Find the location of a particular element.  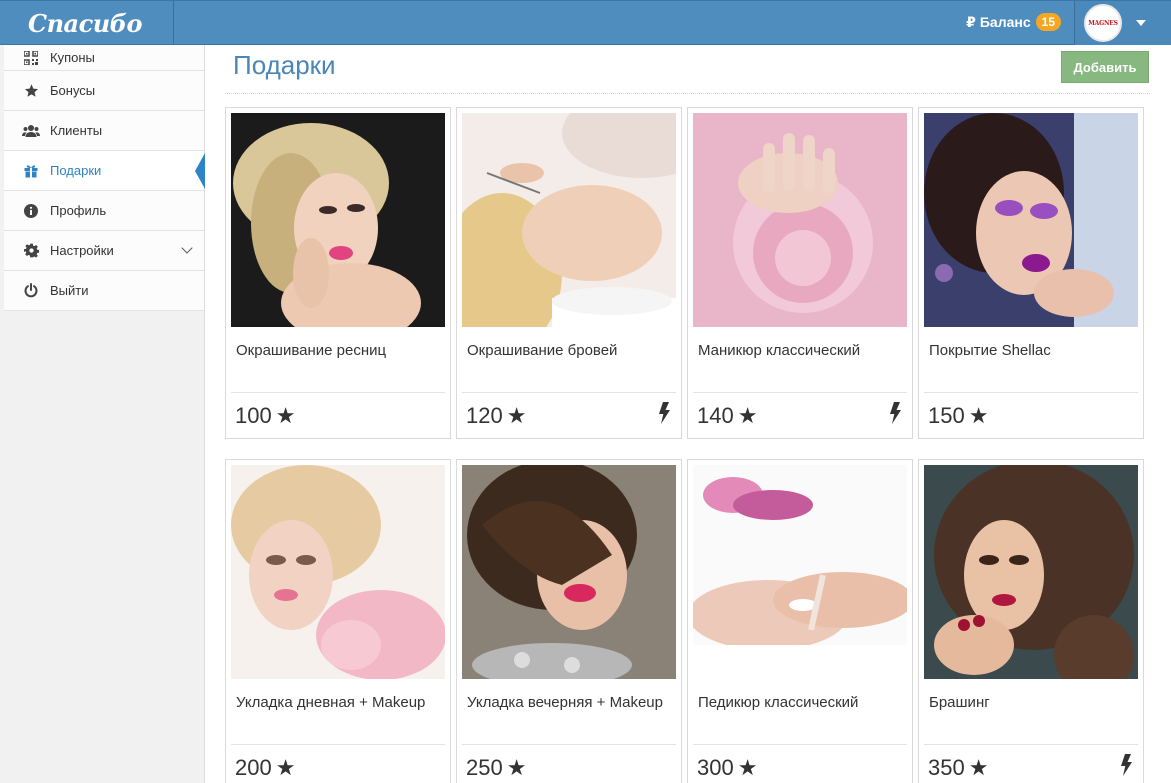

qr-code-icon is located at coordinates (31, 57).